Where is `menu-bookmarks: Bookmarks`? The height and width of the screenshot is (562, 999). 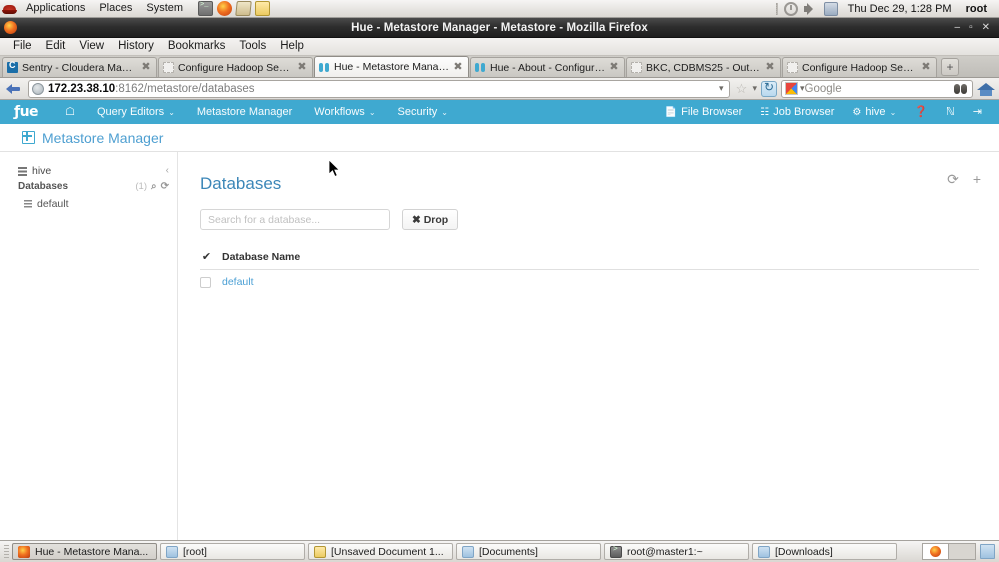
menu-bookmarks: Bookmarks is located at coordinates (197, 46).